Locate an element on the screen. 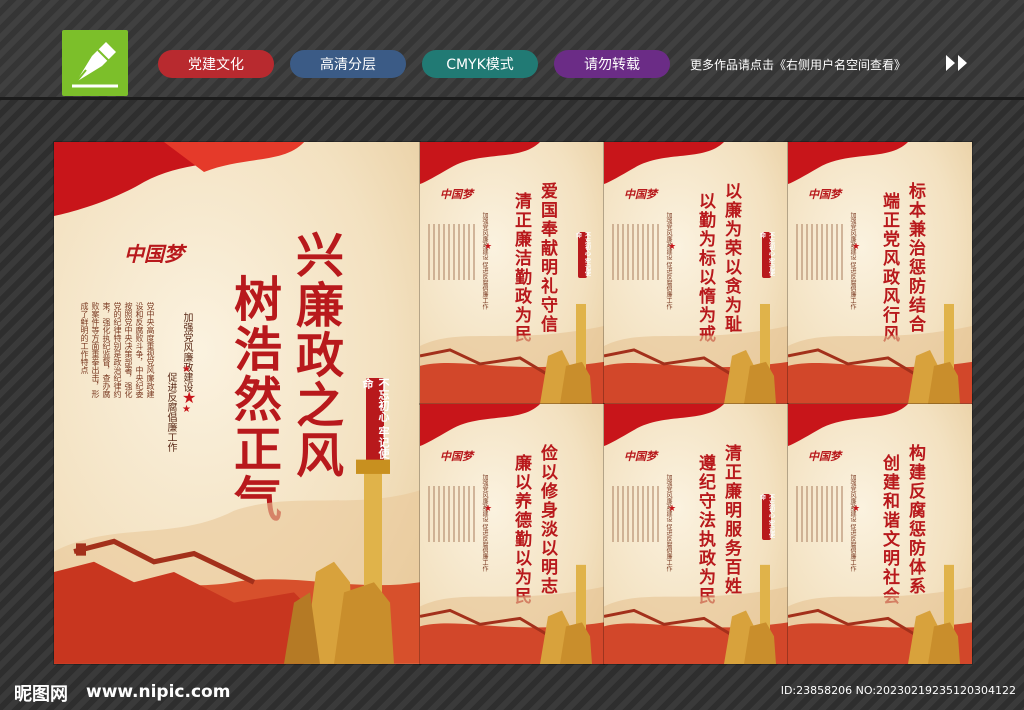  tag-party-culture: 党建文化 is located at coordinates (216, 64).